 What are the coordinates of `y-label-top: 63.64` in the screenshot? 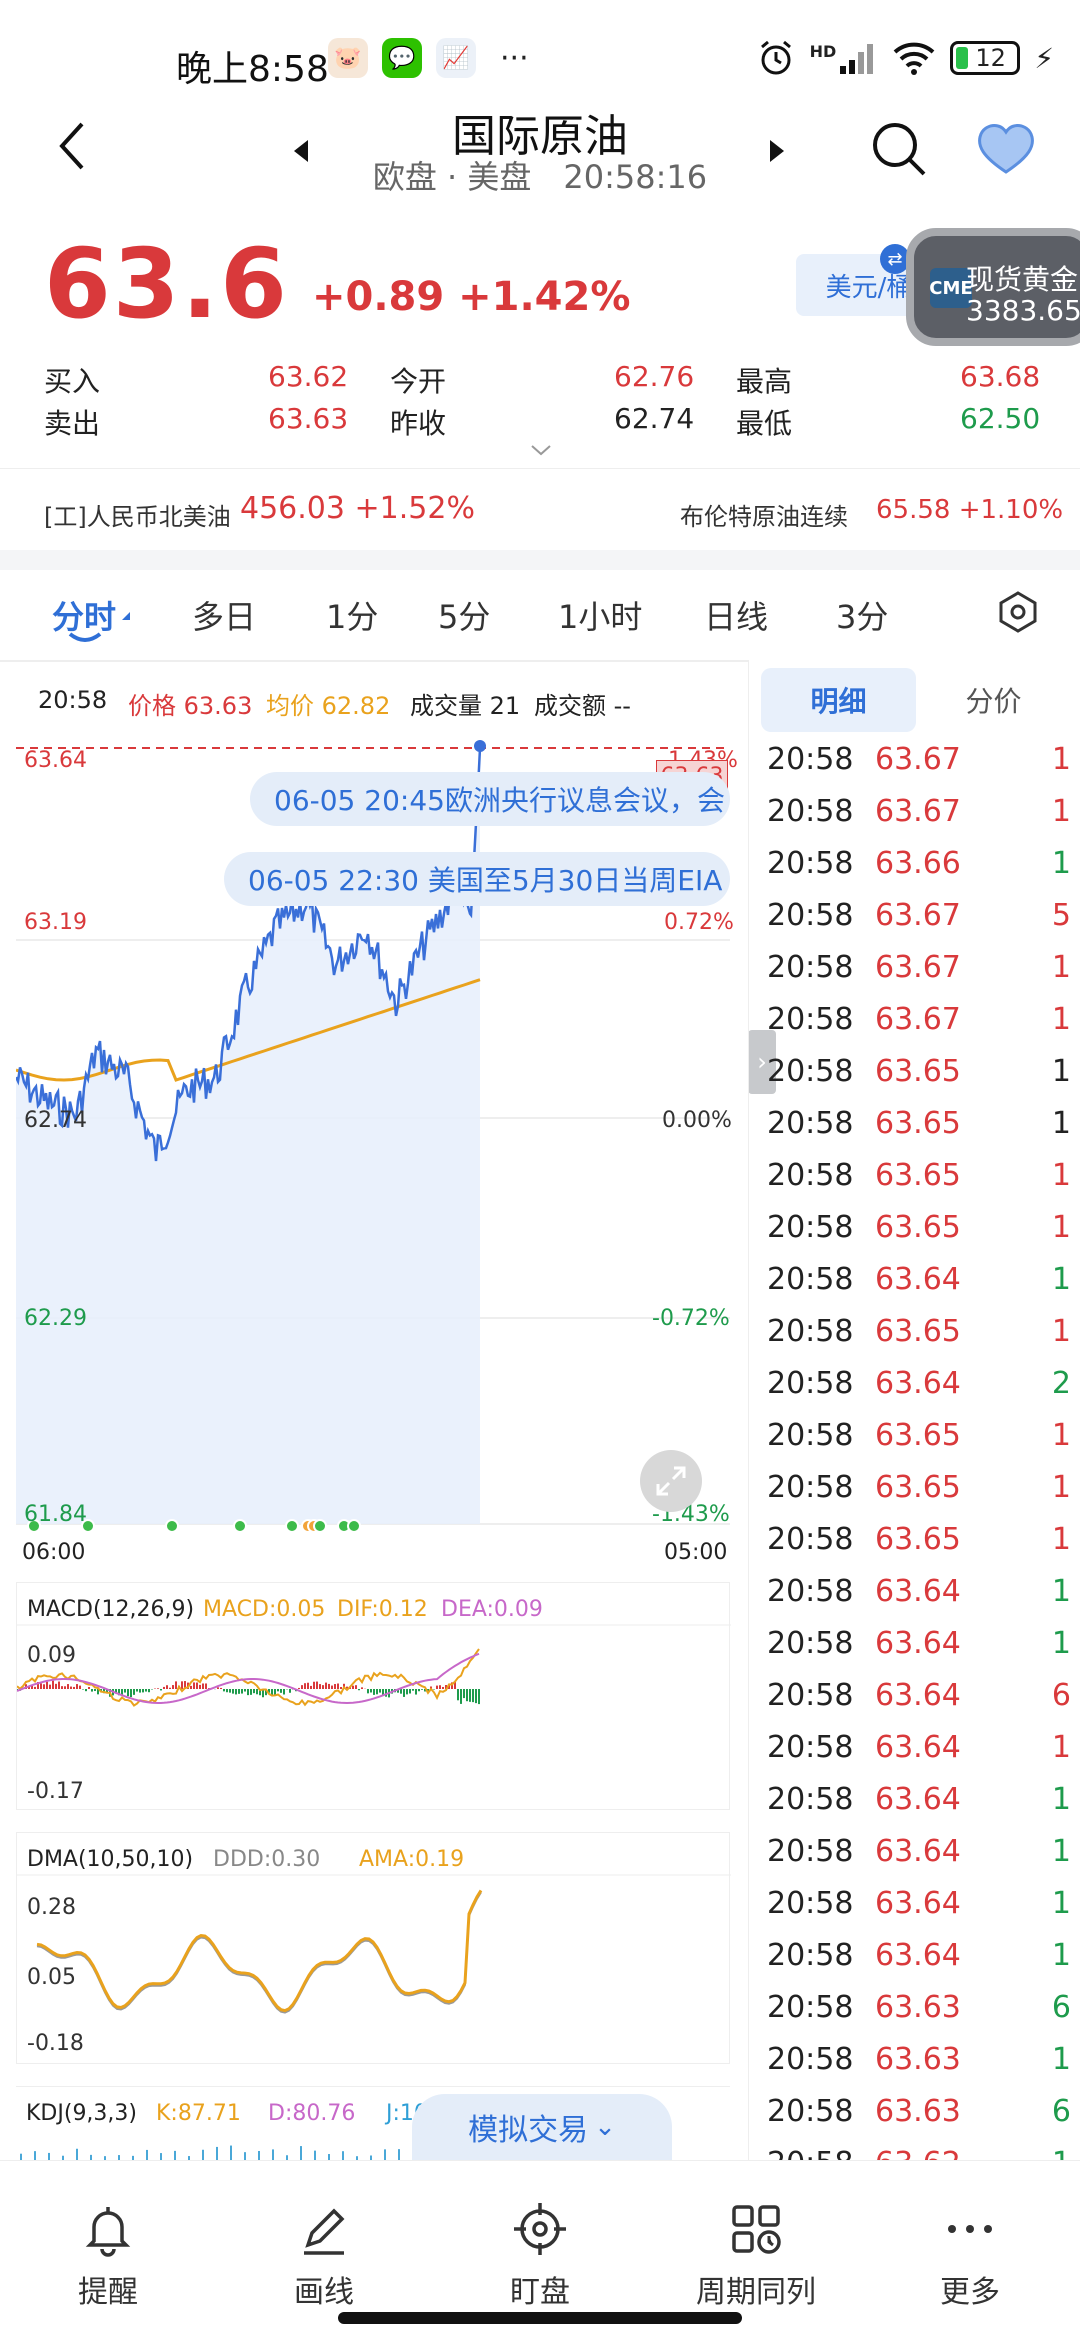 It's located at (55, 760).